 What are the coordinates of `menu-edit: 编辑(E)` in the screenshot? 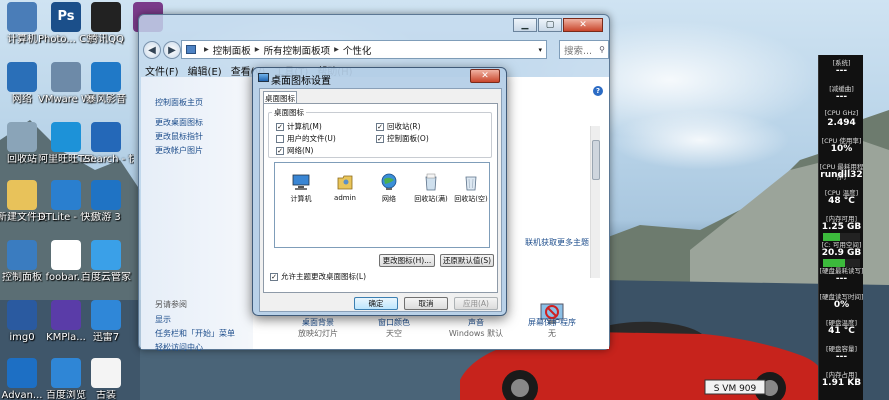 It's located at (205, 70).